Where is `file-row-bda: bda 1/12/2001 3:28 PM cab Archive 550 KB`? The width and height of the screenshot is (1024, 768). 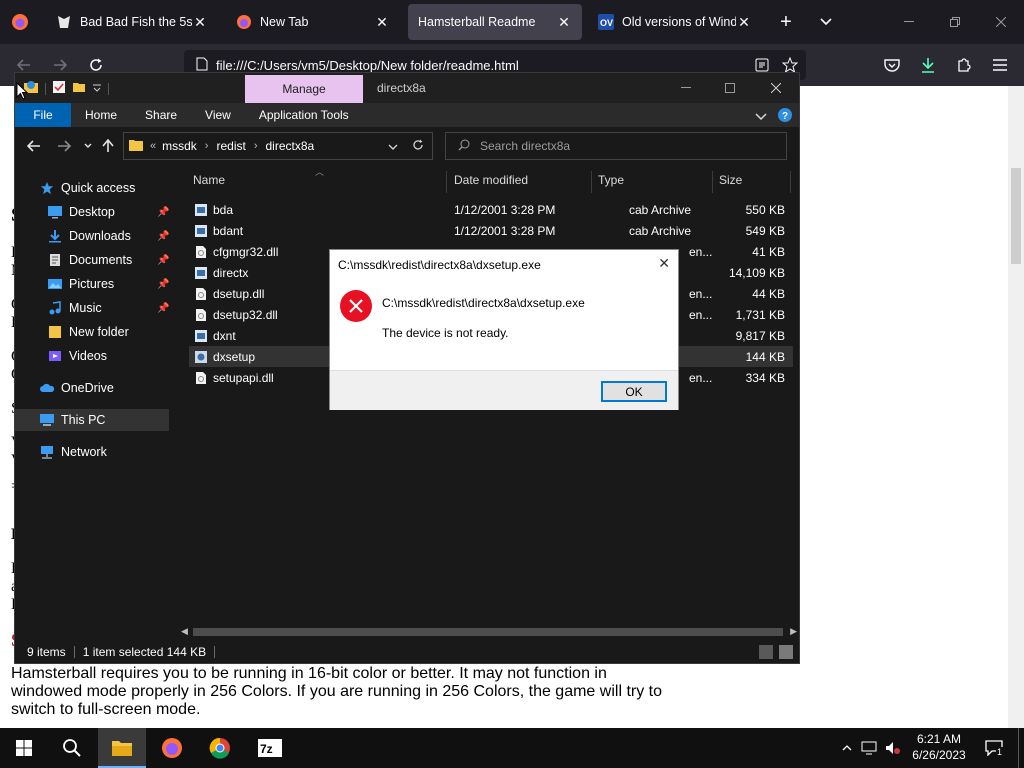
file-row-bda: bda 1/12/2001 3:28 PM cab Archive 550 KB is located at coordinates (491, 209).